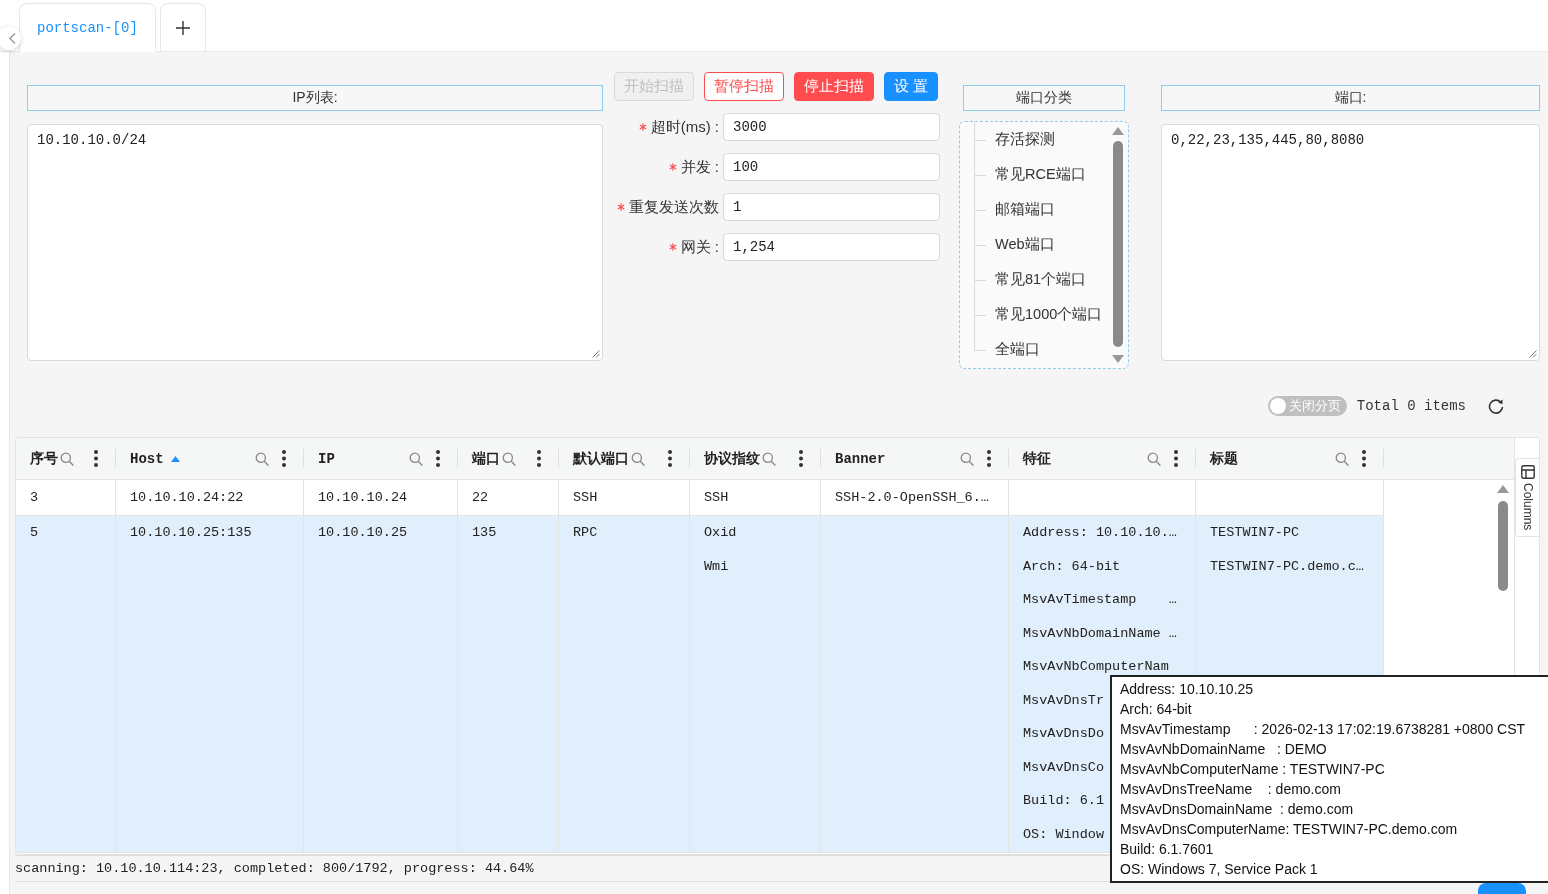 Image resolution: width=1548 pixels, height=894 pixels. I want to click on cell-text: RPC, so click(585, 533).